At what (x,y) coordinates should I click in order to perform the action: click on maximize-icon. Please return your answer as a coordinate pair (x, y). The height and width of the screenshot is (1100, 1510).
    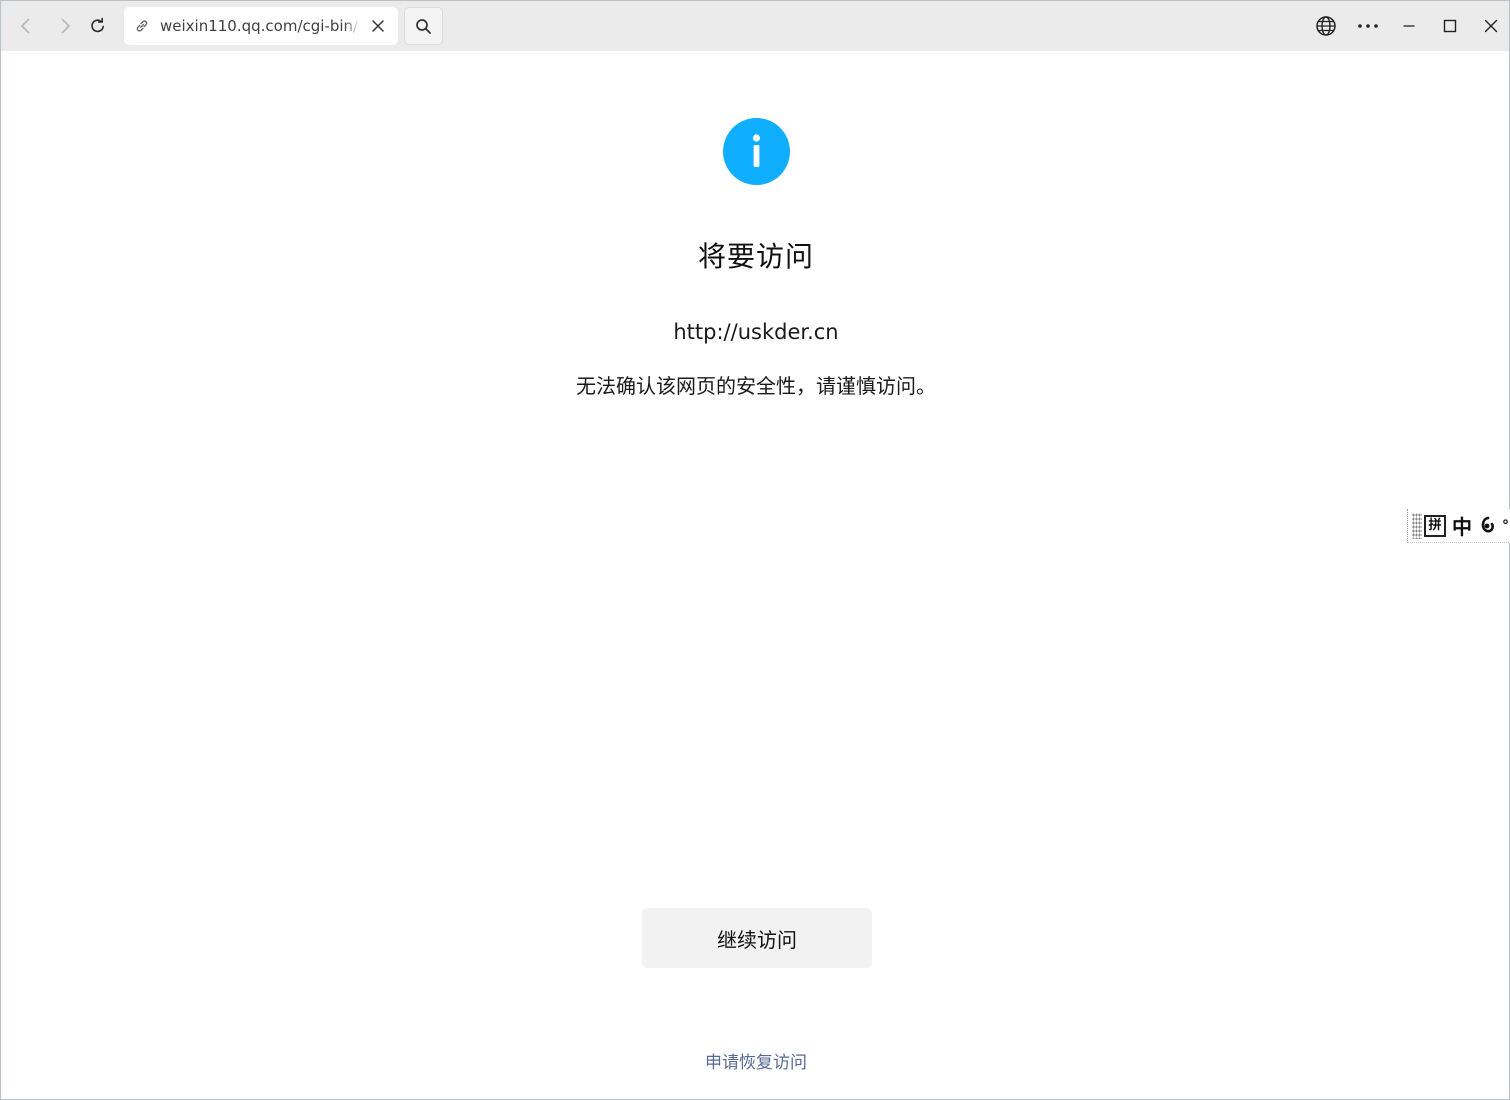
    Looking at the image, I should click on (1450, 26).